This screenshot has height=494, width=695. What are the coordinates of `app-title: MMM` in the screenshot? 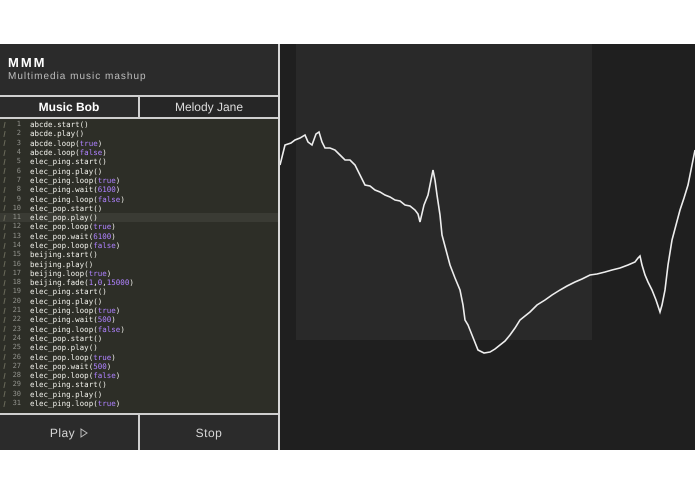 It's located at (27, 63).